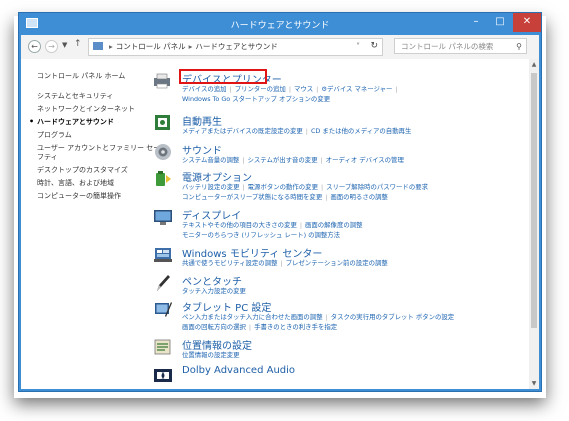 This screenshot has width=569, height=421. Describe the element at coordinates (282, 160) in the screenshot. I see `link-system-sounds: システムが出す音の変更` at that location.